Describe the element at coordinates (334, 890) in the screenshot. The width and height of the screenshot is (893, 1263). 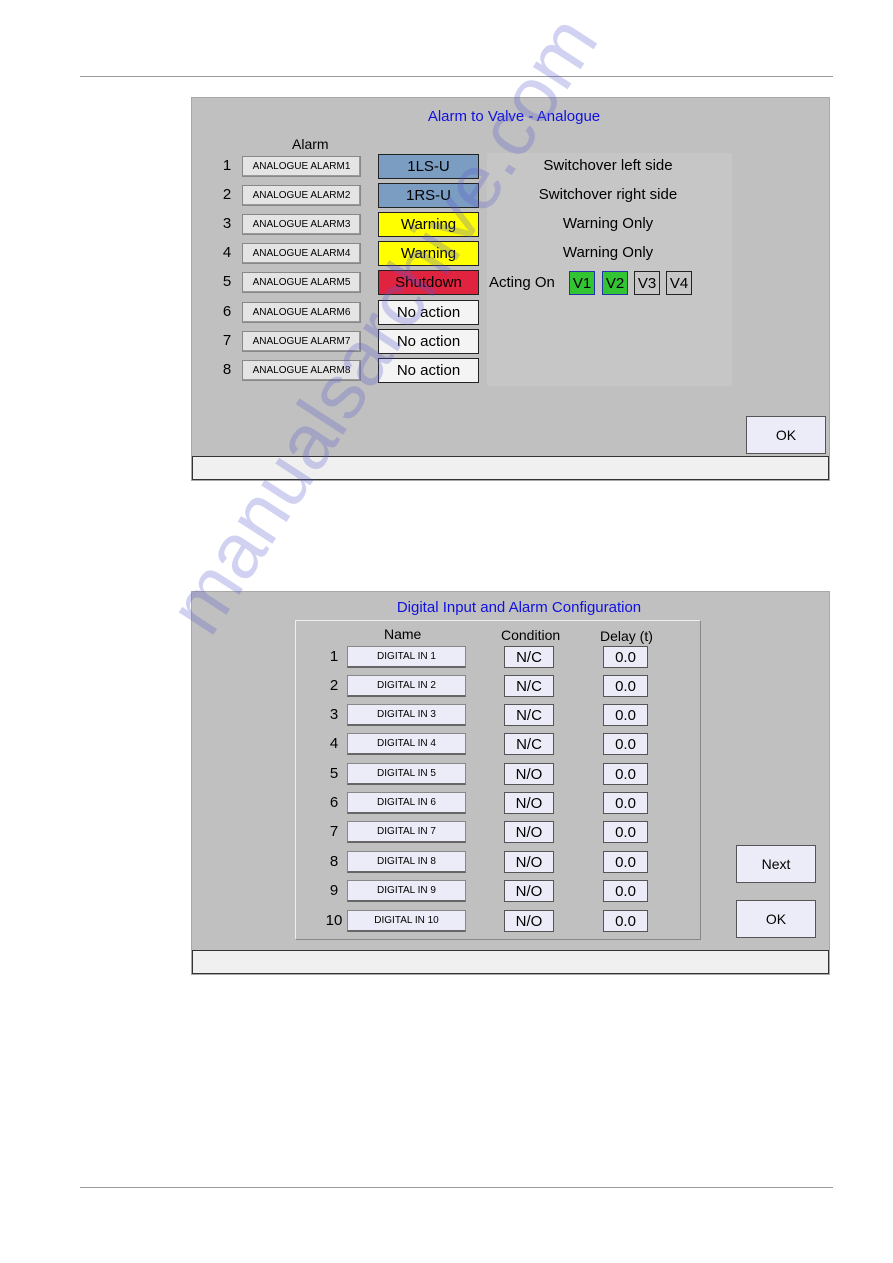
I see `input-number: 9` at that location.